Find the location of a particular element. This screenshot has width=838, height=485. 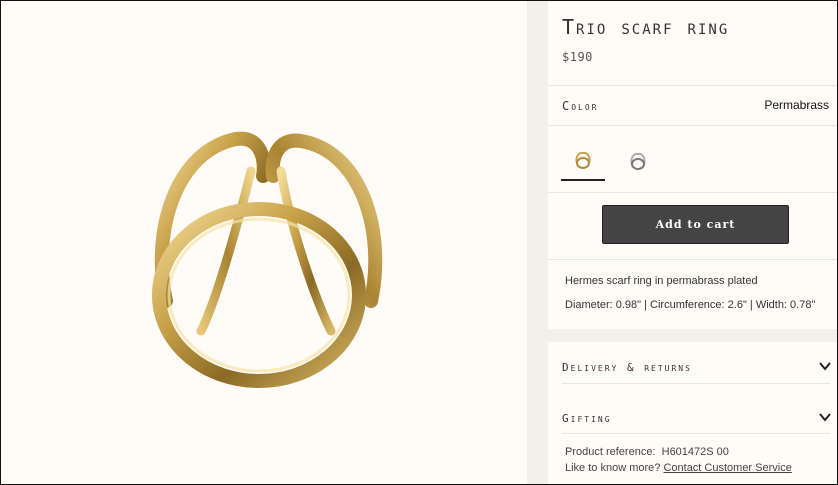

color-label: Color is located at coordinates (580, 106).